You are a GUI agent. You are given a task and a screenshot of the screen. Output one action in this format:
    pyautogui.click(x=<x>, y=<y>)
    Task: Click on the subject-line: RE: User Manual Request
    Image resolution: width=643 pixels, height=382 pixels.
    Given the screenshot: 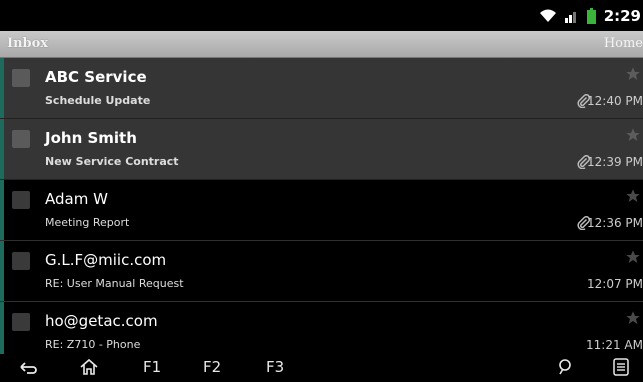 What is the action you would take?
    pyautogui.click(x=114, y=283)
    